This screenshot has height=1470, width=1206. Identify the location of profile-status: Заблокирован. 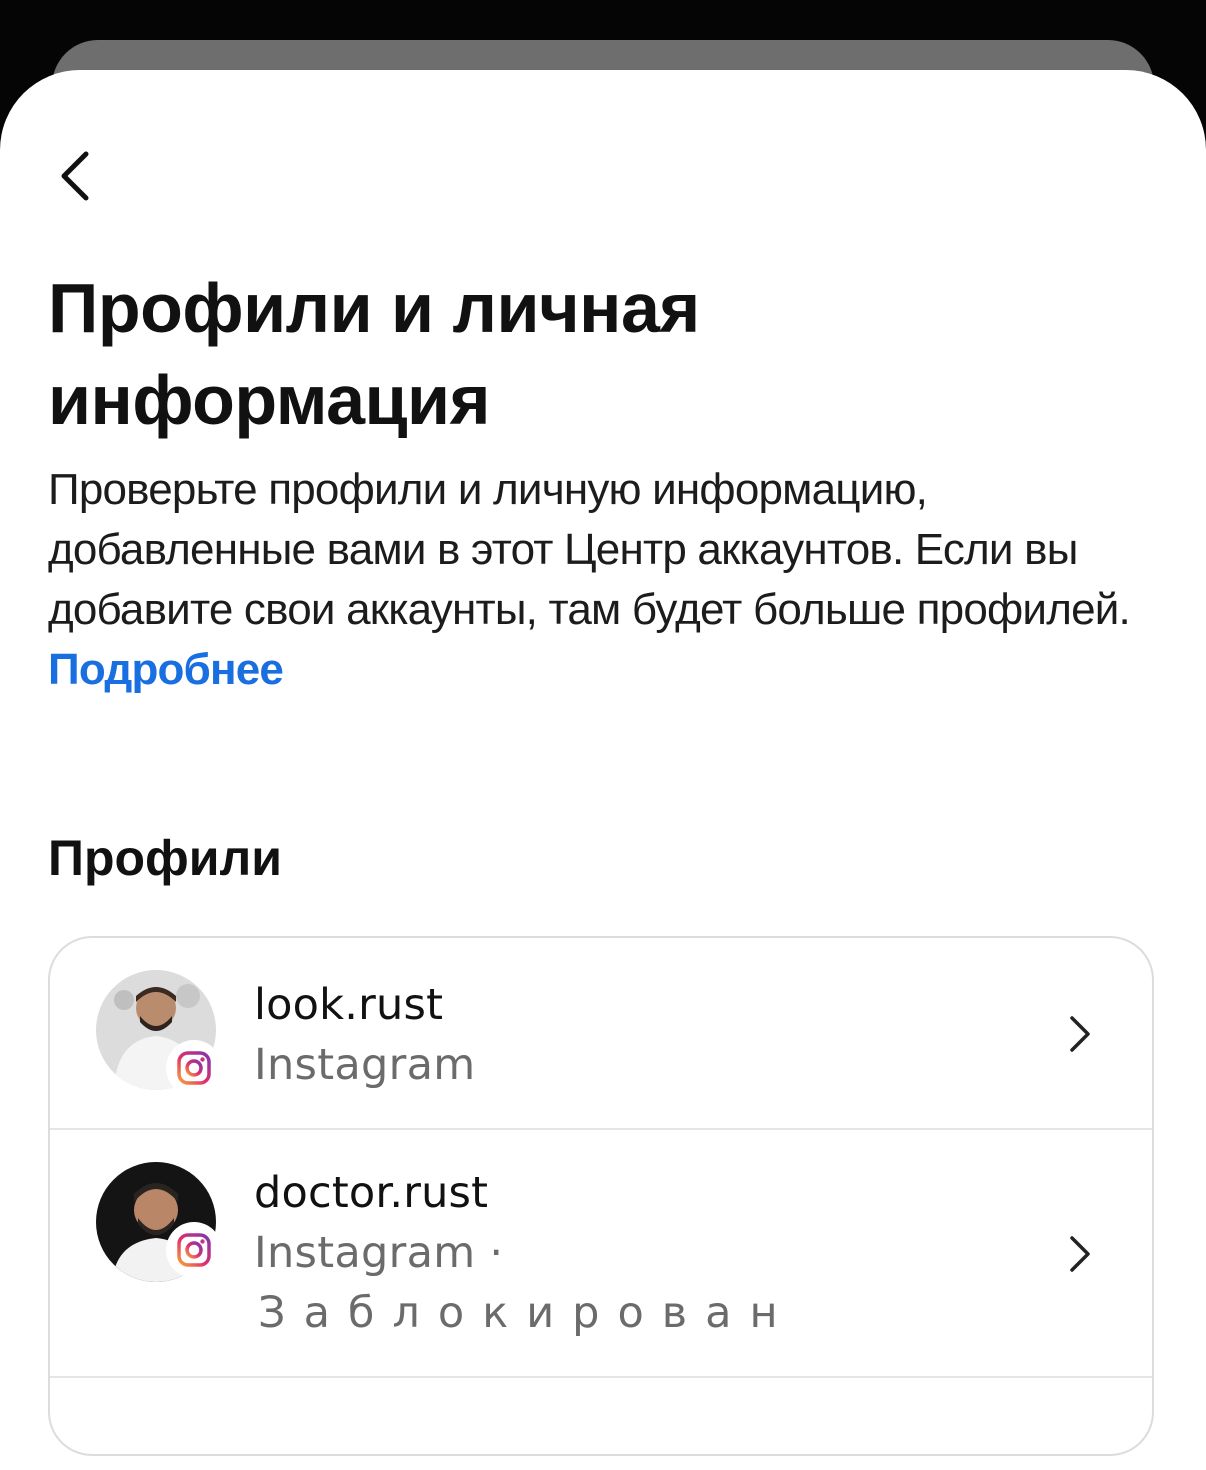
(527, 1313).